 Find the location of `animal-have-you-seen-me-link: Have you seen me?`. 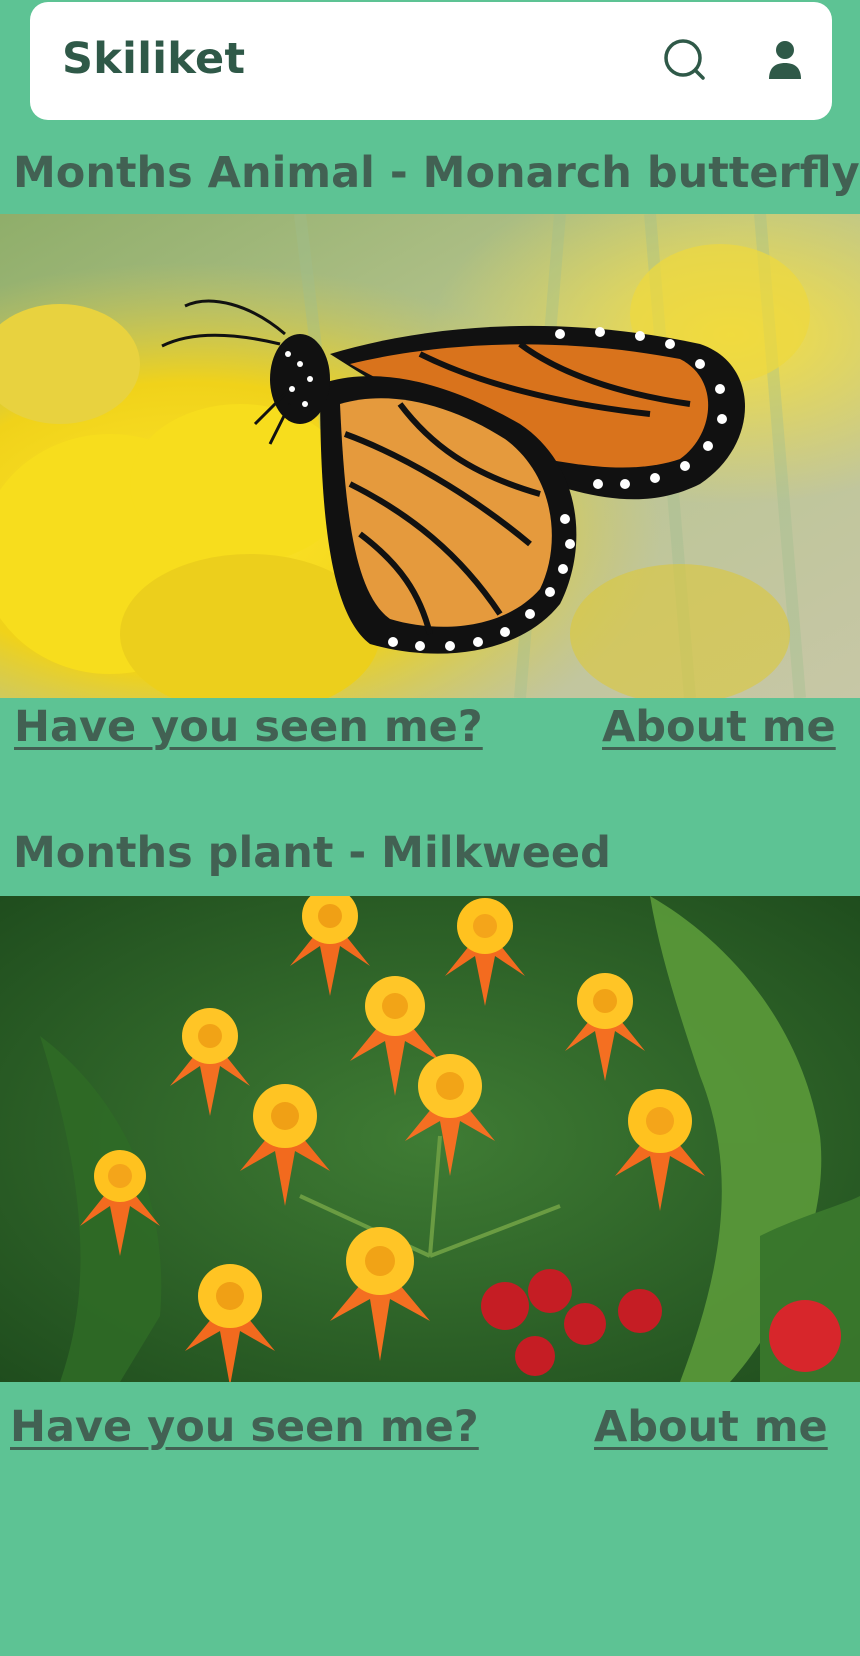

animal-have-you-seen-me-link: Have you seen me? is located at coordinates (248, 727).